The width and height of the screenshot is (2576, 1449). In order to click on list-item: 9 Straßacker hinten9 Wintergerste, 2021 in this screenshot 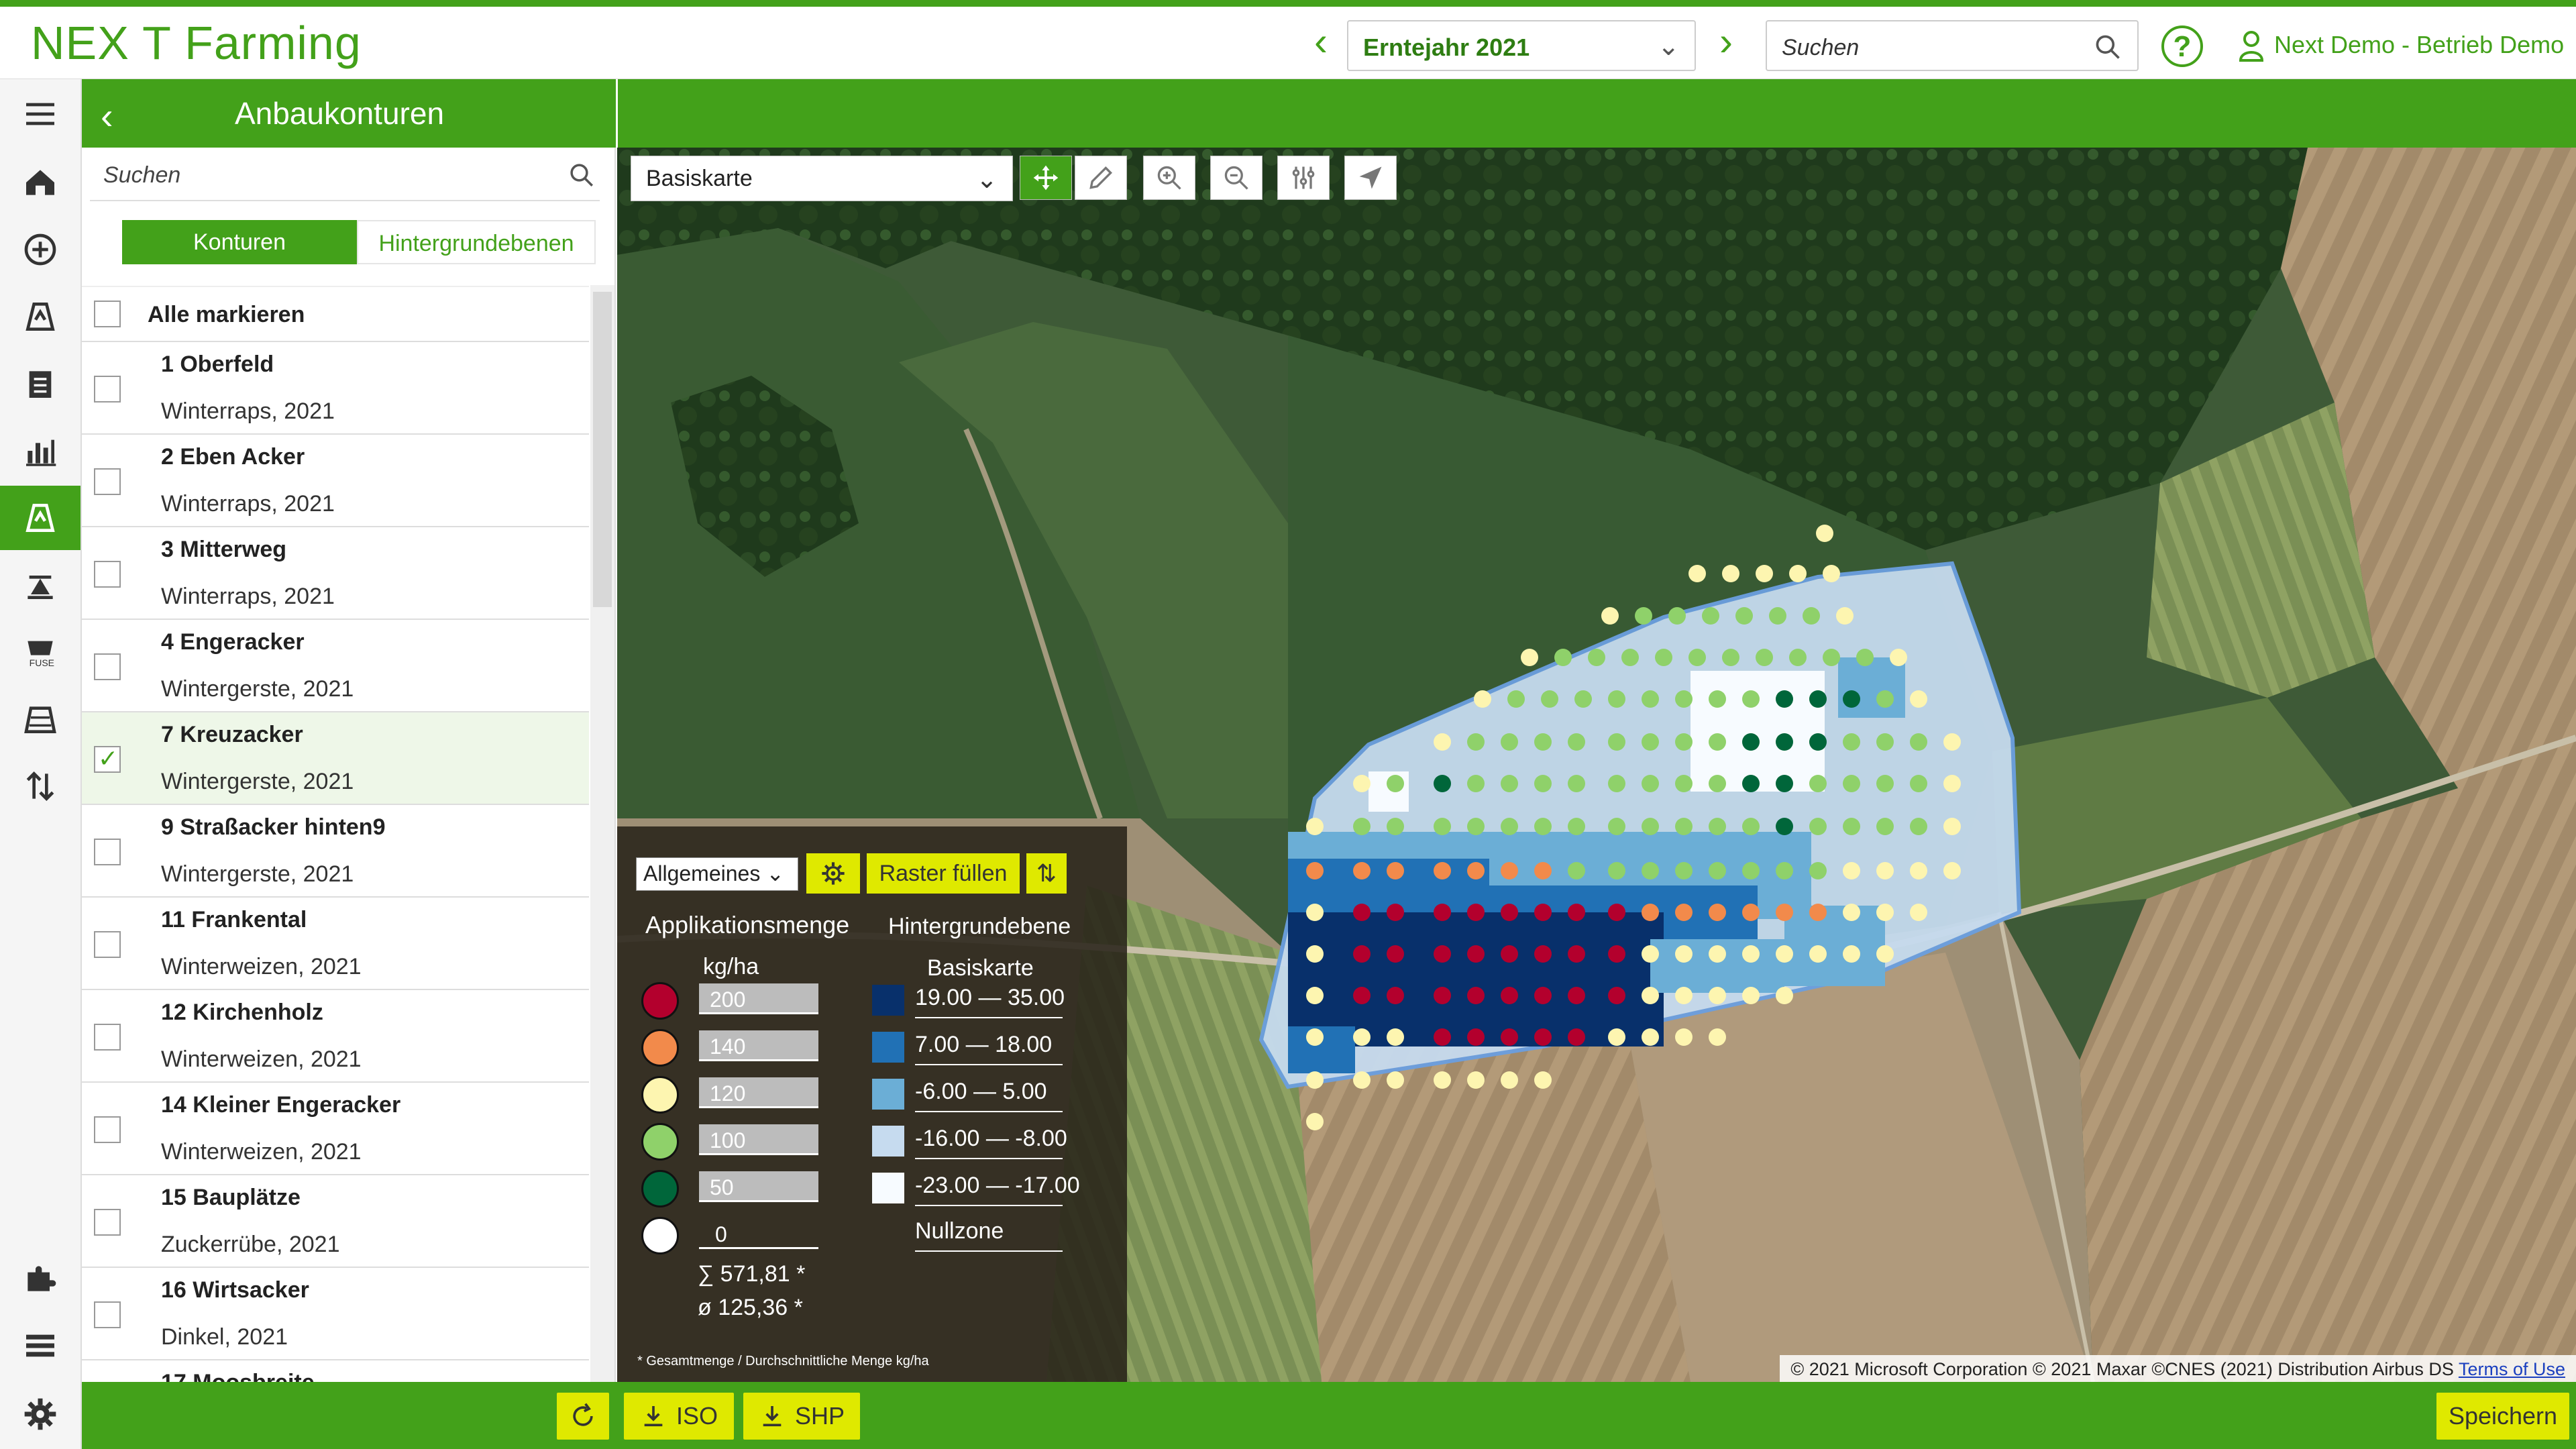, I will do `click(335, 851)`.